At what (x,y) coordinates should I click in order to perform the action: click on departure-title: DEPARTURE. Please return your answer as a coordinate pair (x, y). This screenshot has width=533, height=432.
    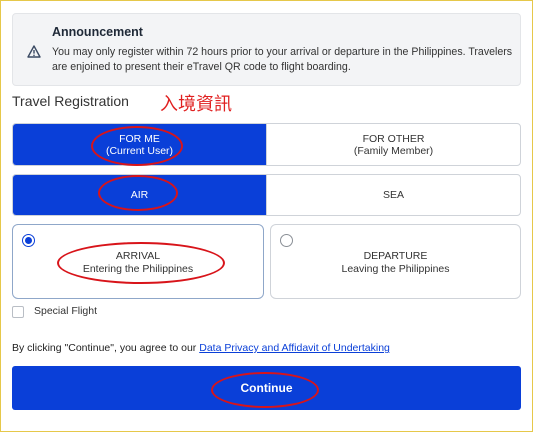
    Looking at the image, I should click on (395, 256).